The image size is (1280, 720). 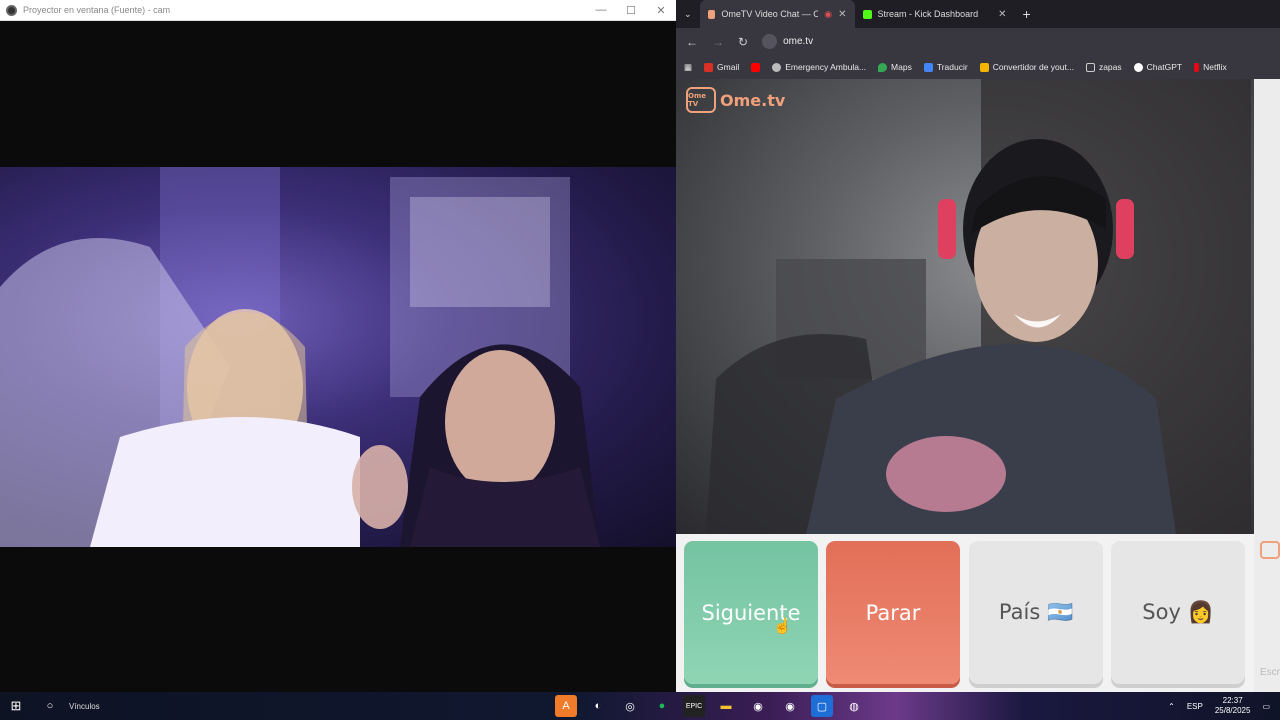 What do you see at coordinates (1090, 67) in the screenshot?
I see `folder-icon` at bounding box center [1090, 67].